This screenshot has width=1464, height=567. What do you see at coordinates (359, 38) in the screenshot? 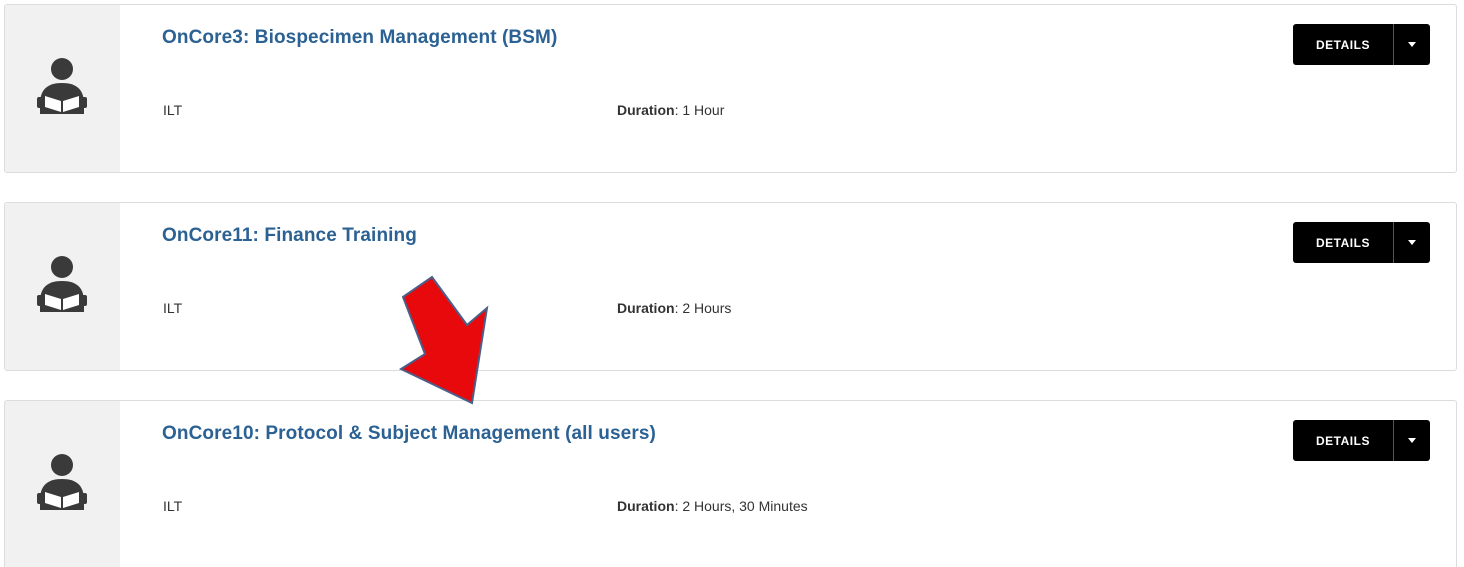
I see `course-title: OnCore3: Biospecimen Management (BSM)` at bounding box center [359, 38].